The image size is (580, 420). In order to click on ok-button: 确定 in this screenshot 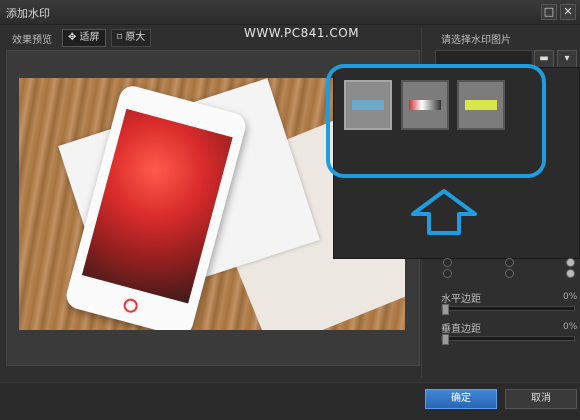, I will do `click(461, 399)`.